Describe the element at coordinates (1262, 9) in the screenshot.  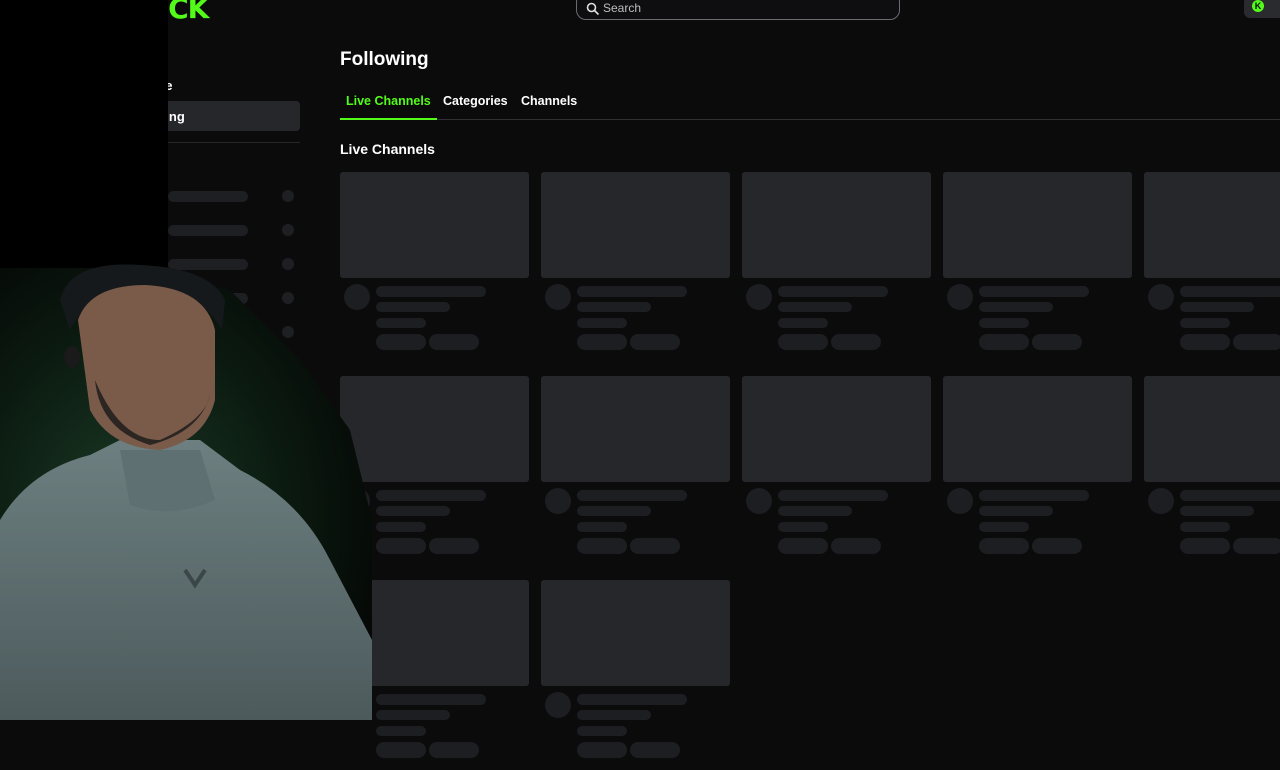
I see `user-menu-button: K` at that location.